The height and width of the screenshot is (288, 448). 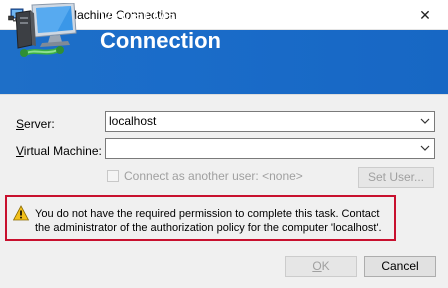 What do you see at coordinates (270, 121) in the screenshot?
I see `server-combobox: localhost` at bounding box center [270, 121].